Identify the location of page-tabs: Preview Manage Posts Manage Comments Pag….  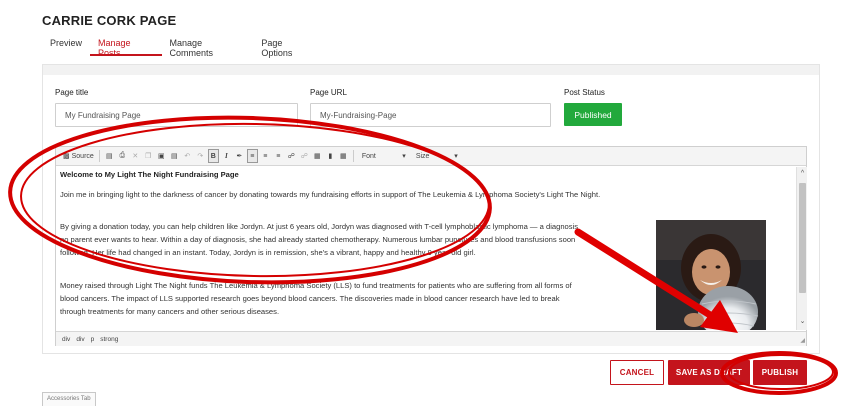
(182, 45).